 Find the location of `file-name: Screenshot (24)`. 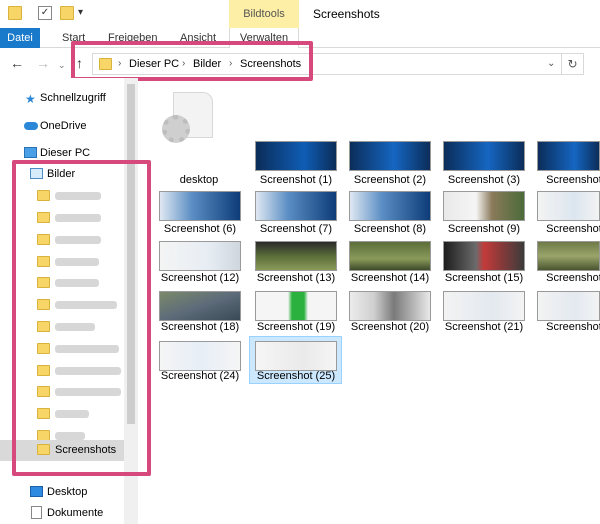

file-name: Screenshot (24) is located at coordinates (200, 376).